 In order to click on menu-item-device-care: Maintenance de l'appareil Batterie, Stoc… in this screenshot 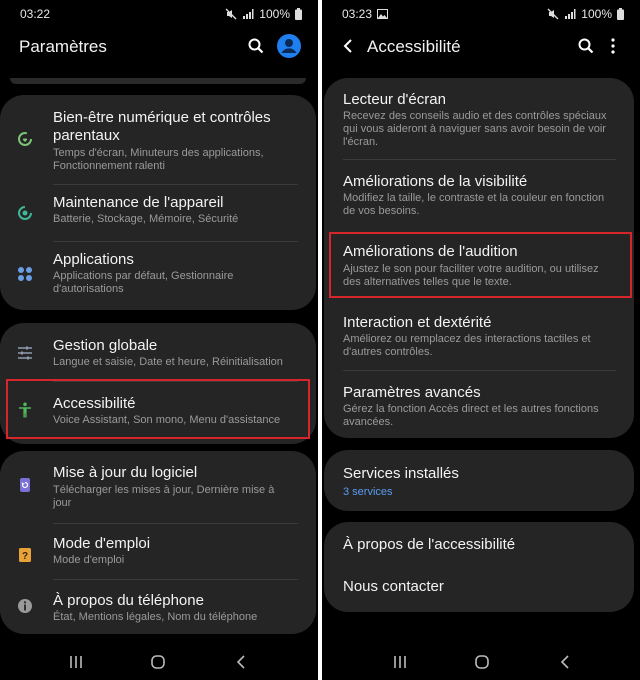, I will do `click(158, 213)`.